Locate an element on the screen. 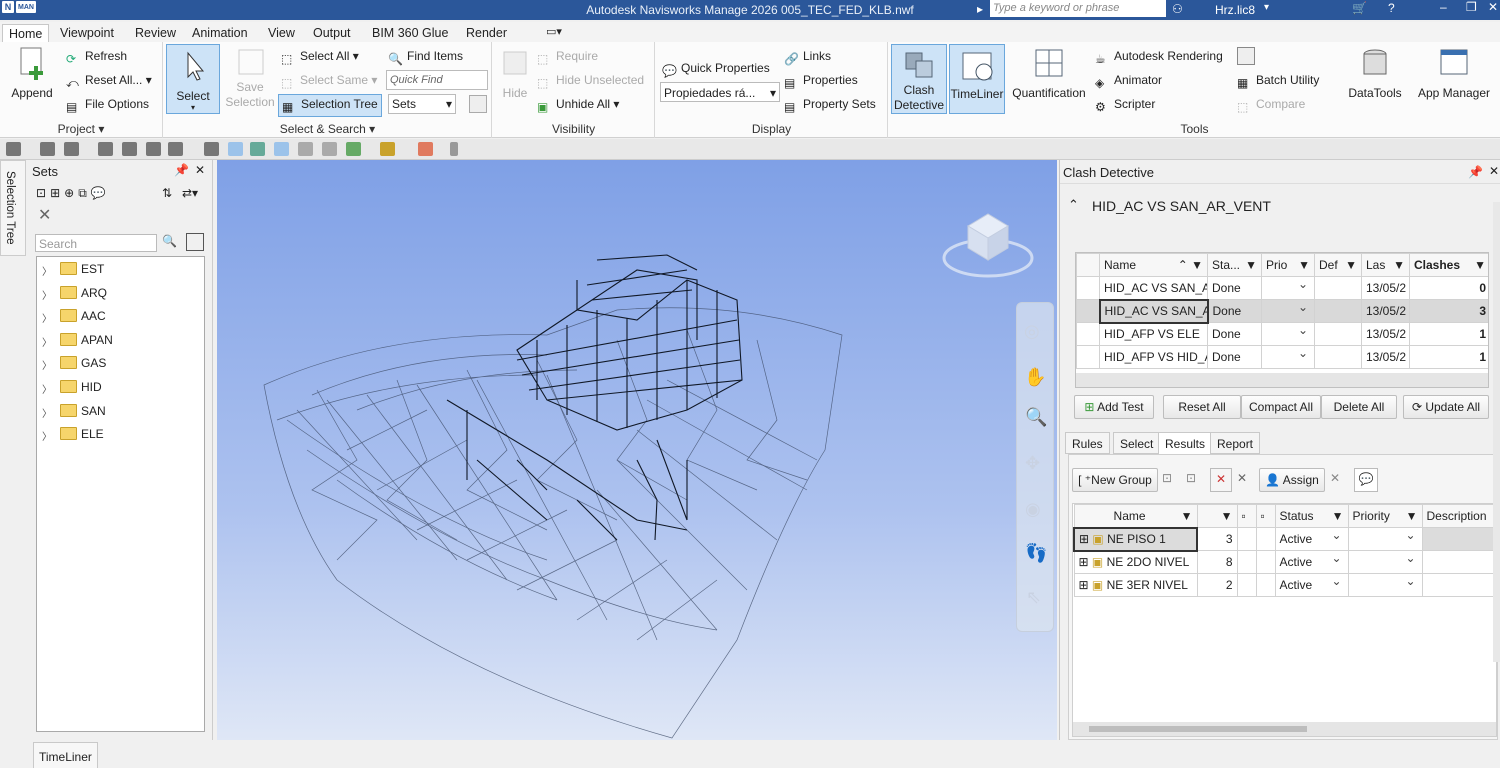  import-export-icon: ⇄▾ is located at coordinates (190, 193).